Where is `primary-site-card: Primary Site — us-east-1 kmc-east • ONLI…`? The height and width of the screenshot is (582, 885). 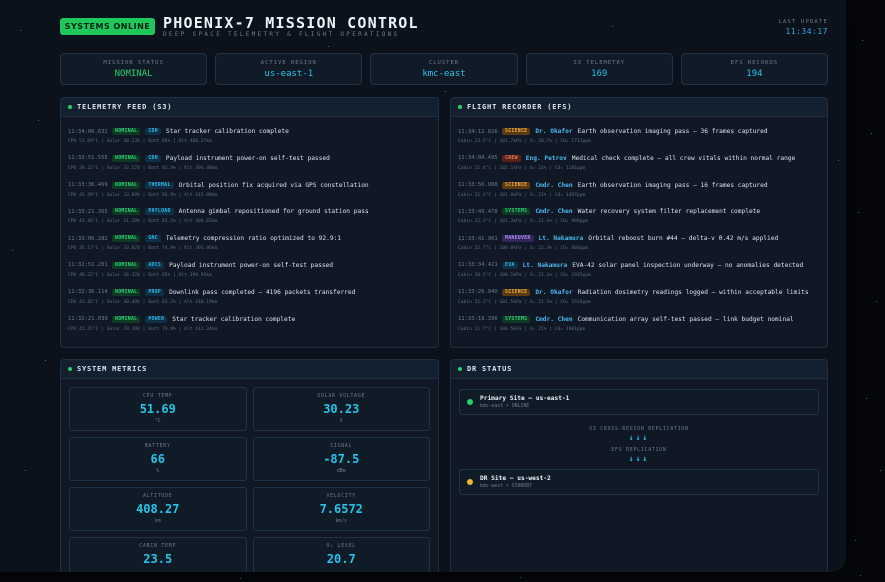
primary-site-card: Primary Site — us-east-1 kmc-east • ONLI… is located at coordinates (639, 402).